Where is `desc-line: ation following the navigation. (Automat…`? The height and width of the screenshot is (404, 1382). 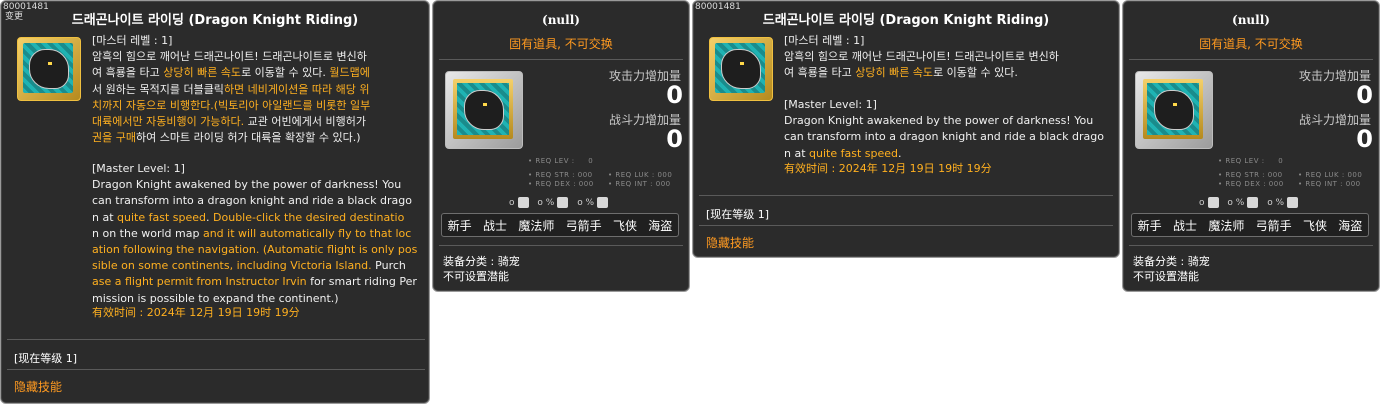
desc-line: ation following the navigation. (Automat… is located at coordinates (255, 250).